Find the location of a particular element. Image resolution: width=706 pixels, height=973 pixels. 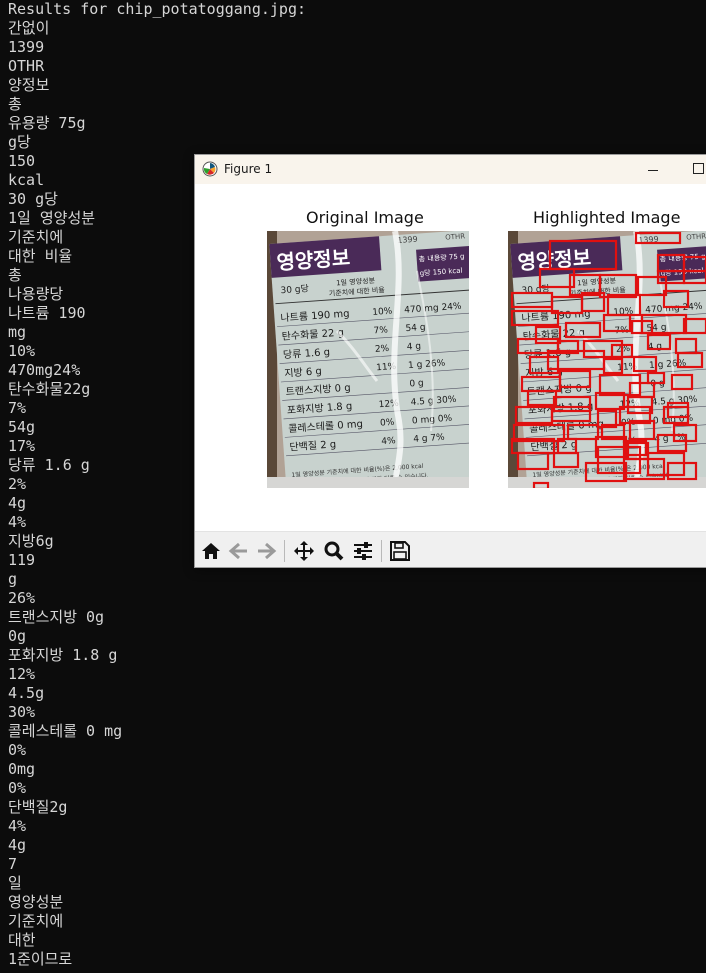

save-icon is located at coordinates (400, 551).